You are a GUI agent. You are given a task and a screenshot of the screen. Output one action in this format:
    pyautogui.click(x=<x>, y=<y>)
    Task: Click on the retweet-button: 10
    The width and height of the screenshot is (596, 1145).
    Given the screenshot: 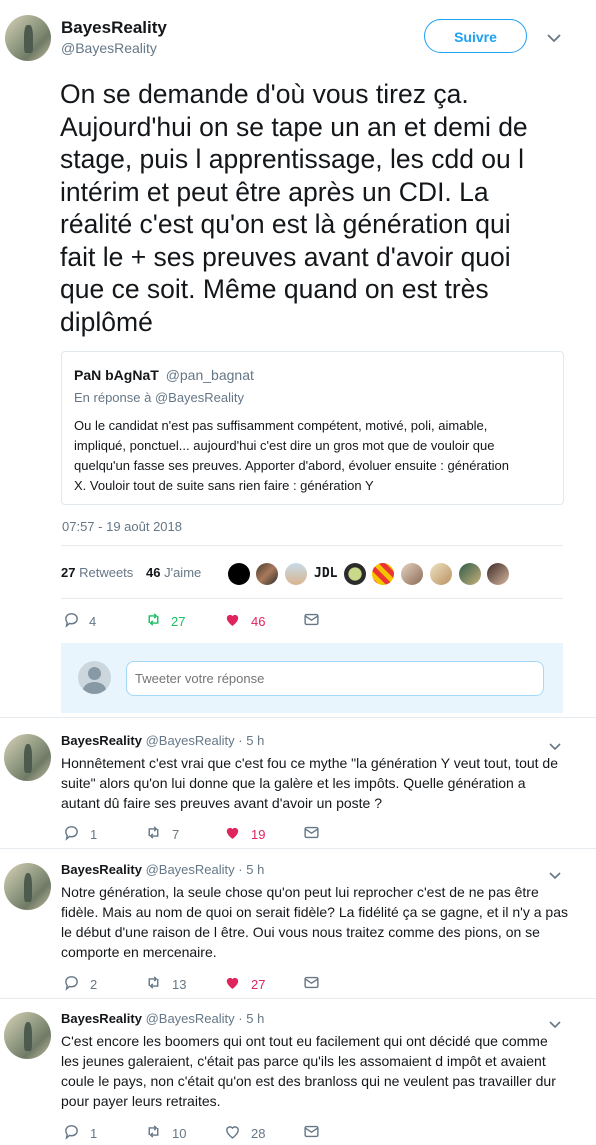 What is the action you would take?
    pyautogui.click(x=165, y=1133)
    